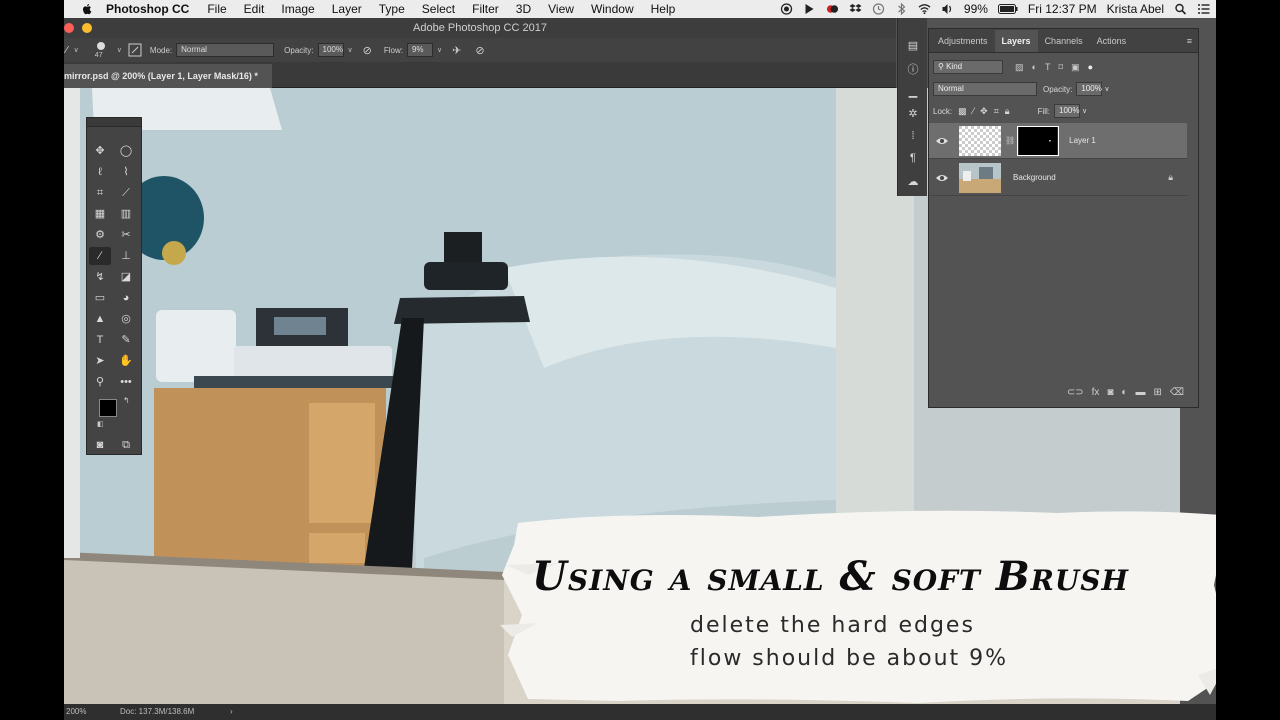  I want to click on battery-icon, so click(1007, 9).